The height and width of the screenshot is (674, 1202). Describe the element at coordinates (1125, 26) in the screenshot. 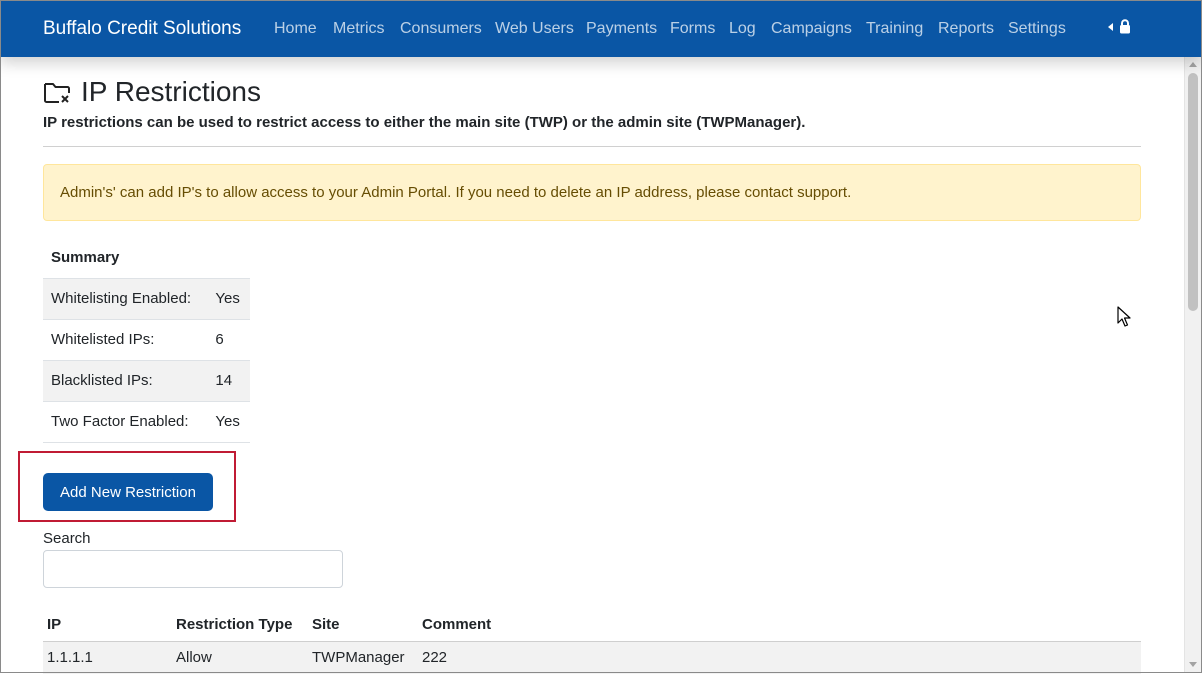

I see `lock-icon` at that location.